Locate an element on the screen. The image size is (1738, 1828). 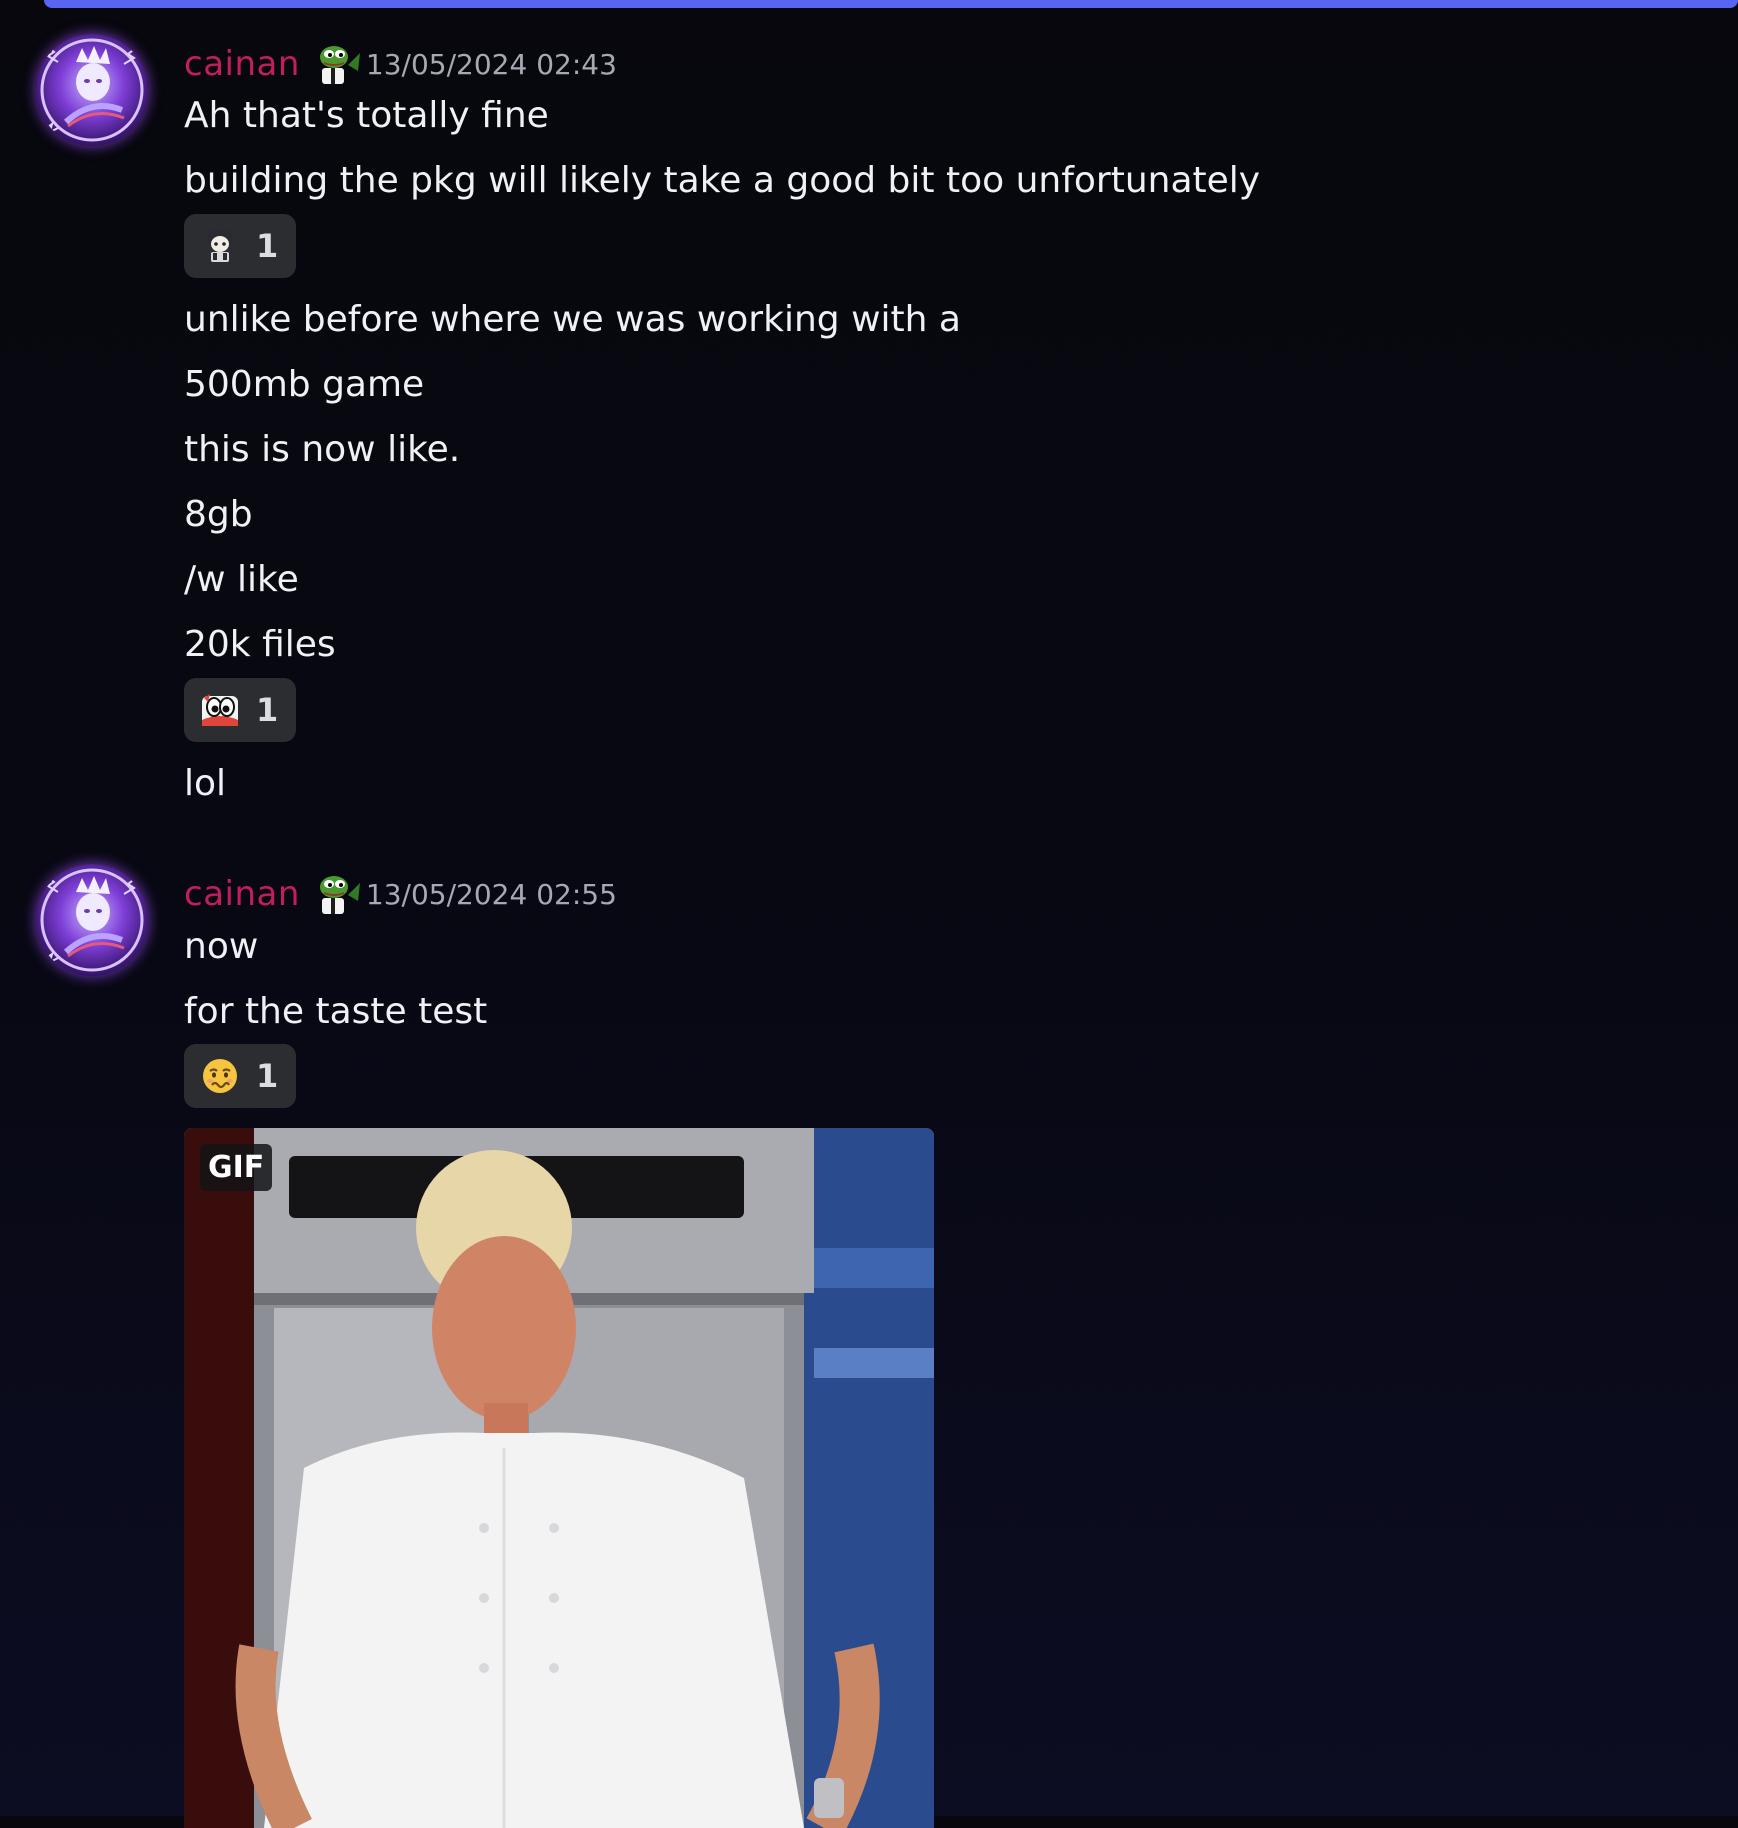
timestamp: 13/05/2024 02:55 is located at coordinates (491, 894).